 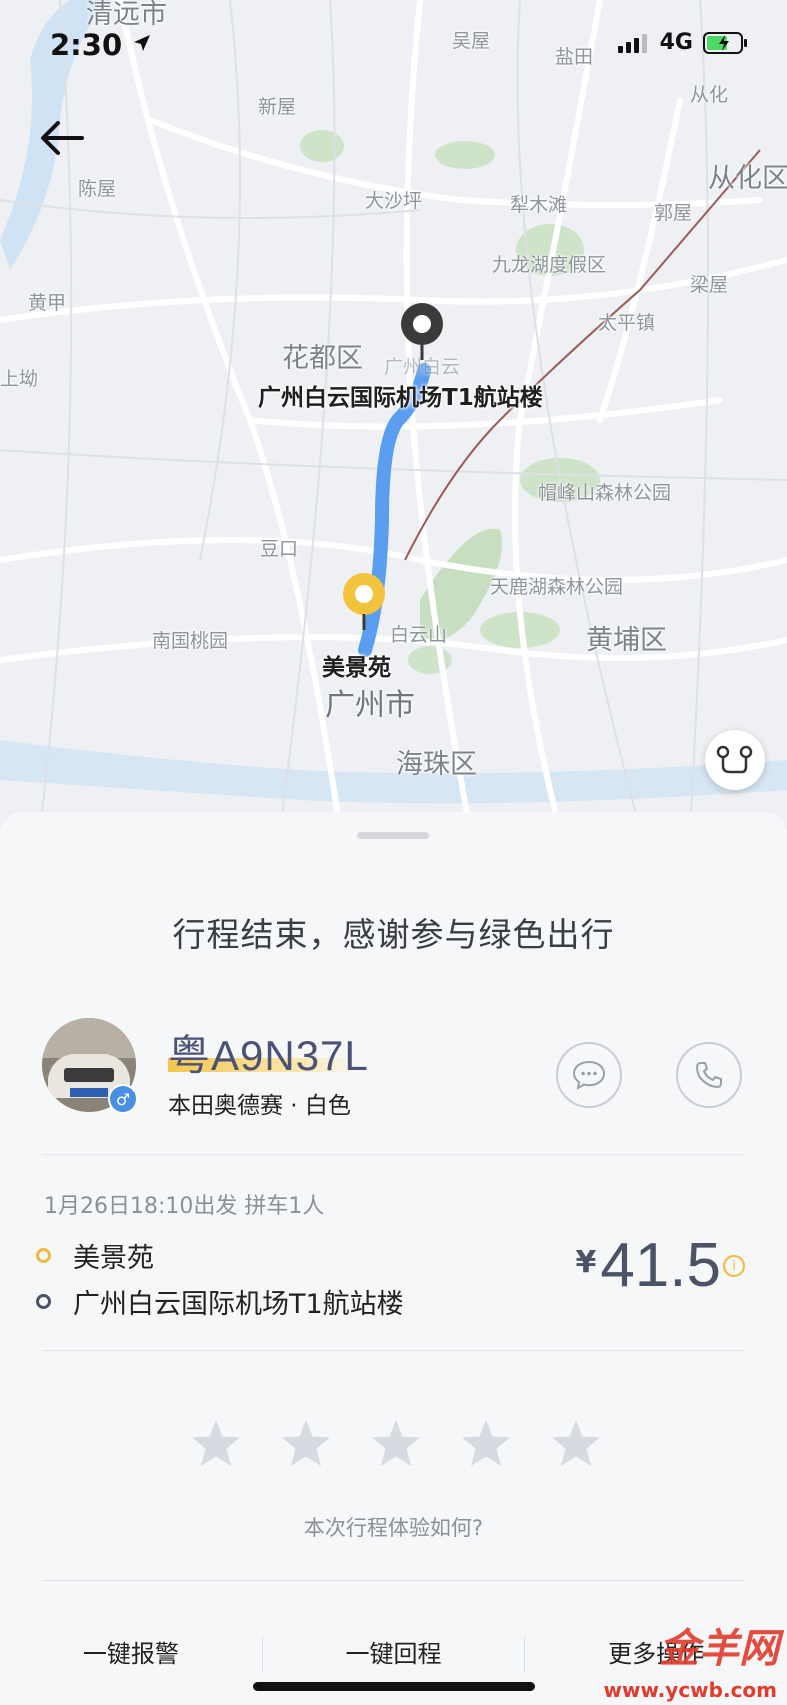 I want to click on price-info-icon: i, so click(x=734, y=1266).